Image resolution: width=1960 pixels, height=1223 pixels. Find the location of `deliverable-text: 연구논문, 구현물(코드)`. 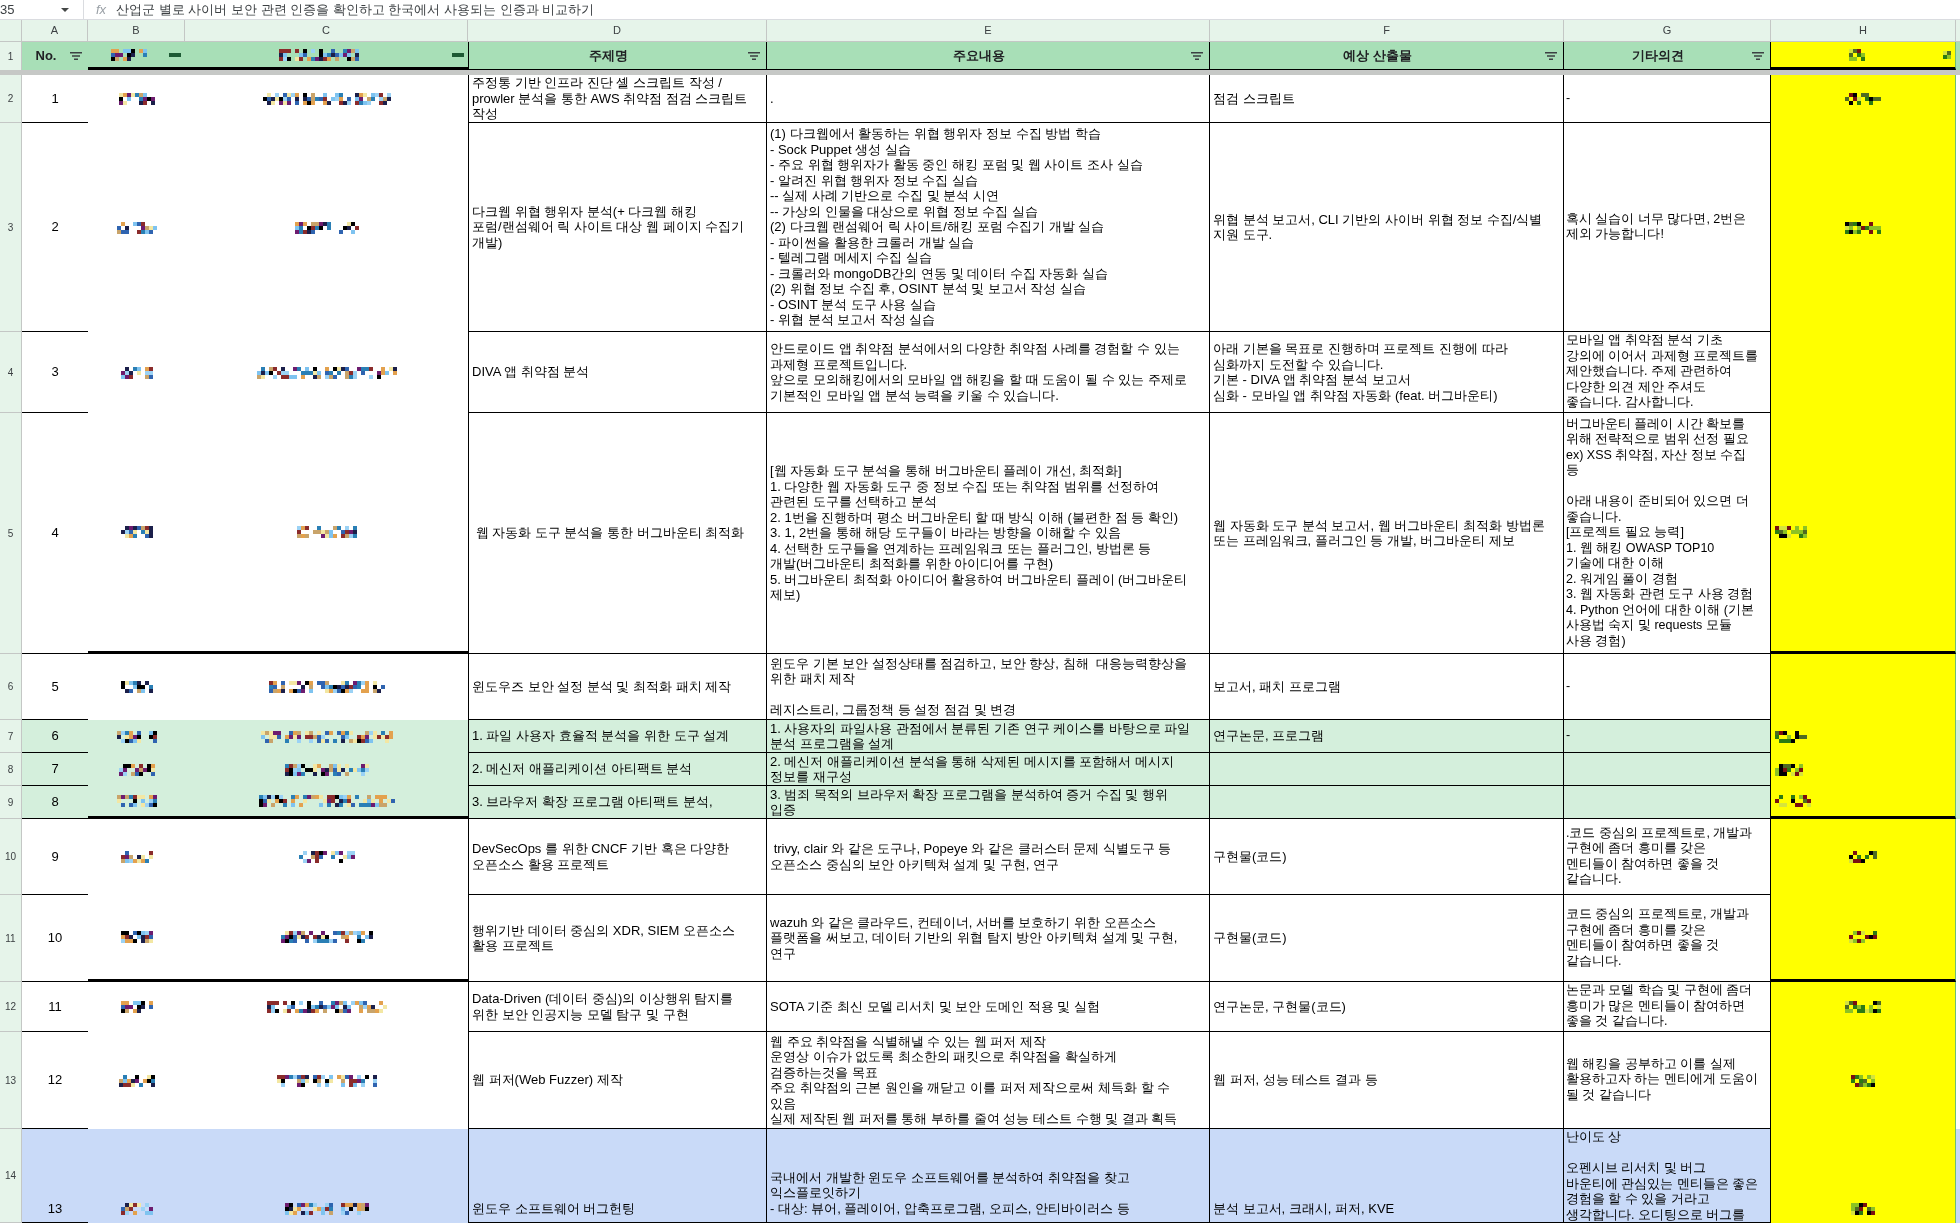

deliverable-text: 연구논문, 구현물(코드) is located at coordinates (1279, 1006).